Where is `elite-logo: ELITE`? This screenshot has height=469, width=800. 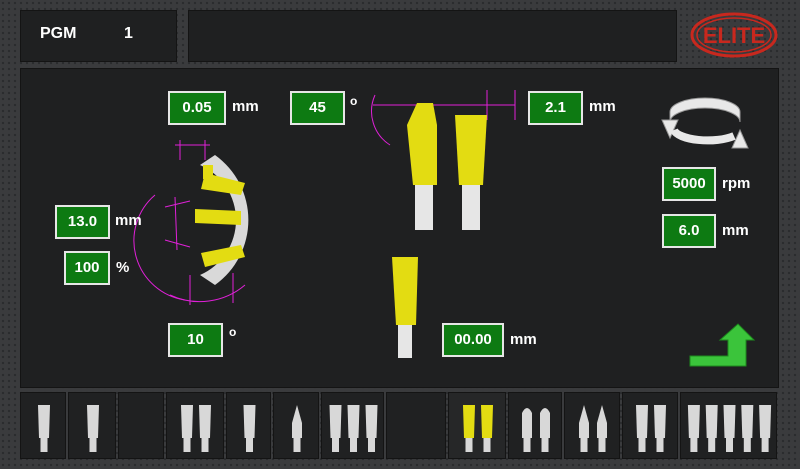 elite-logo: ELITE is located at coordinates (734, 35).